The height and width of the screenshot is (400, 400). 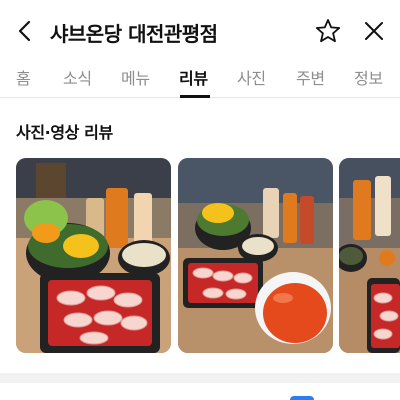 I want to click on chevron-left-icon, so click(x=24, y=31).